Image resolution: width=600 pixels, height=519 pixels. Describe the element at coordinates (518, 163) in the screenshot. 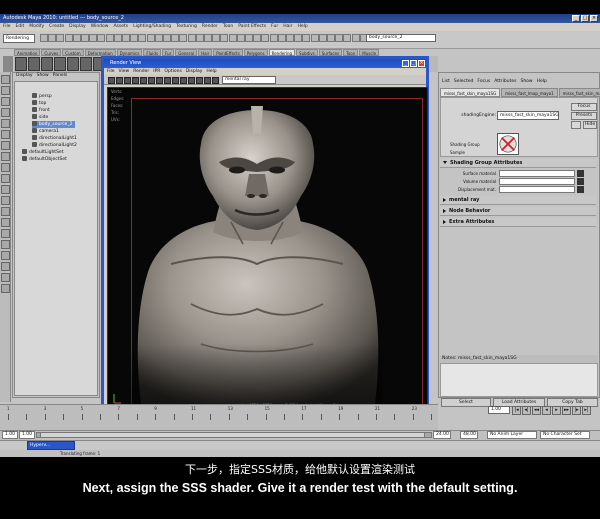

I see `section-shading-group-attributes: Shading Group Attributes` at that location.